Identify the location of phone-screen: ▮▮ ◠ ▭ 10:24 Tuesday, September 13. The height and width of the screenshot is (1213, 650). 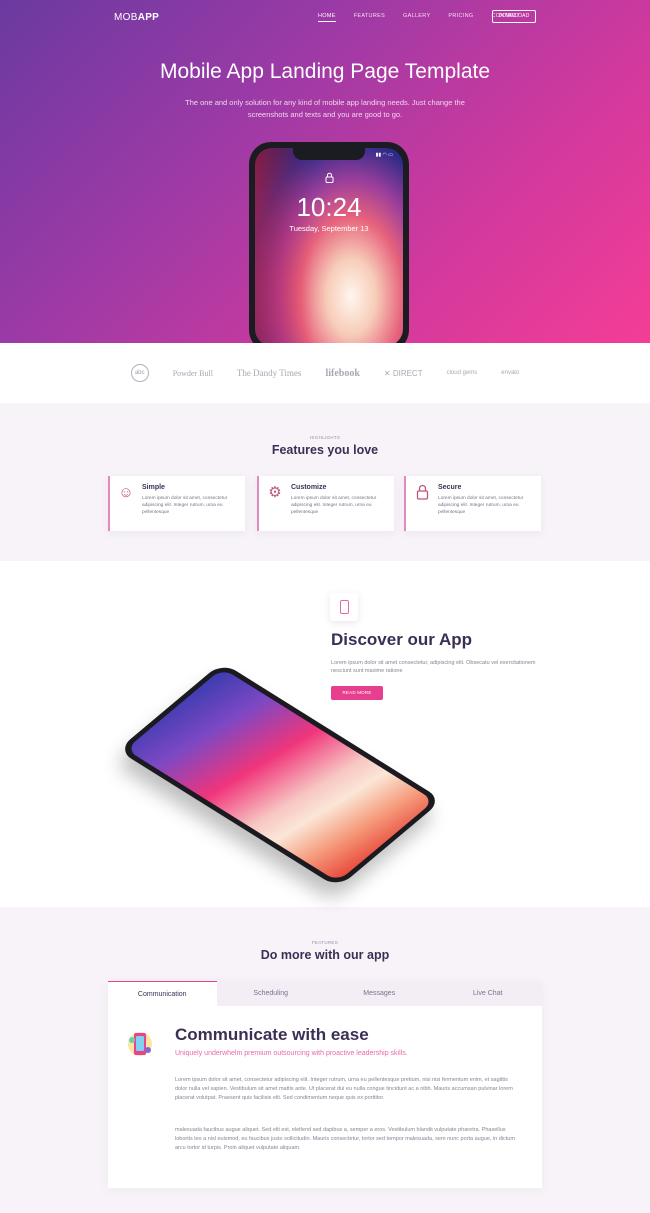
(329, 245).